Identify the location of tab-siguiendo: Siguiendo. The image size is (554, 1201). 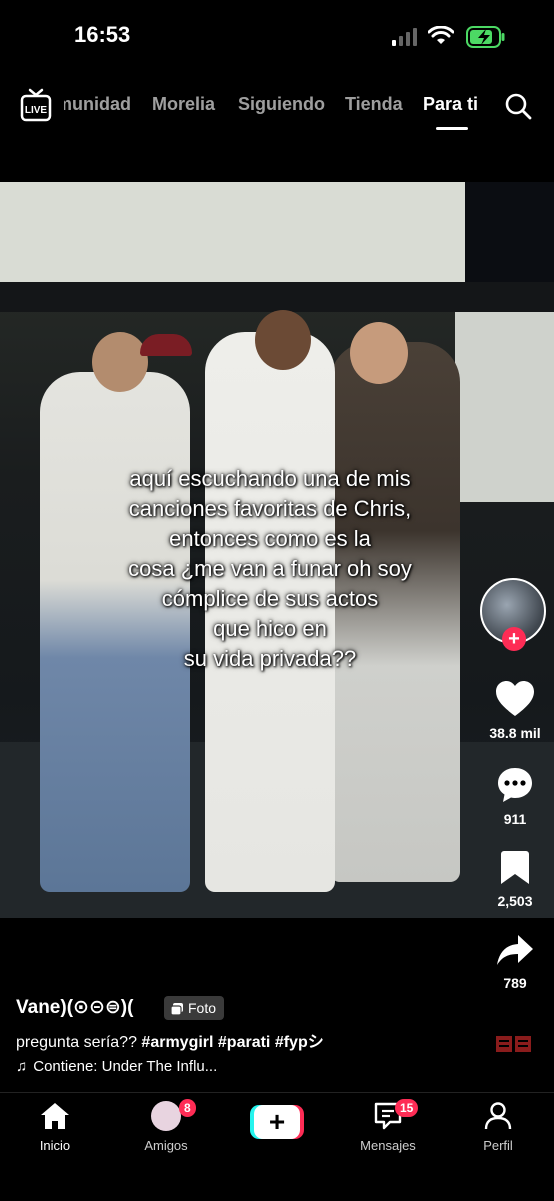
(281, 104).